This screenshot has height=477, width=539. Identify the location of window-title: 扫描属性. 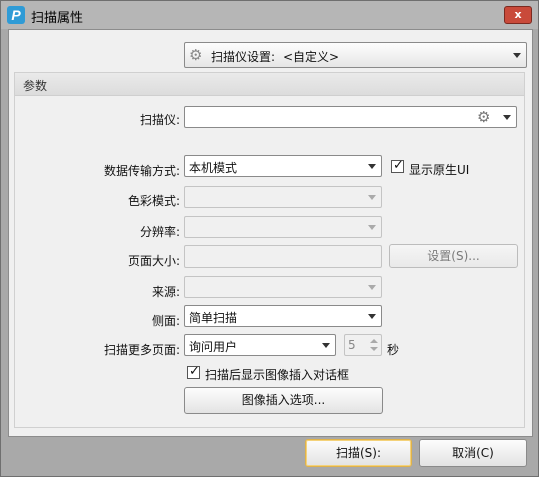
(57, 18).